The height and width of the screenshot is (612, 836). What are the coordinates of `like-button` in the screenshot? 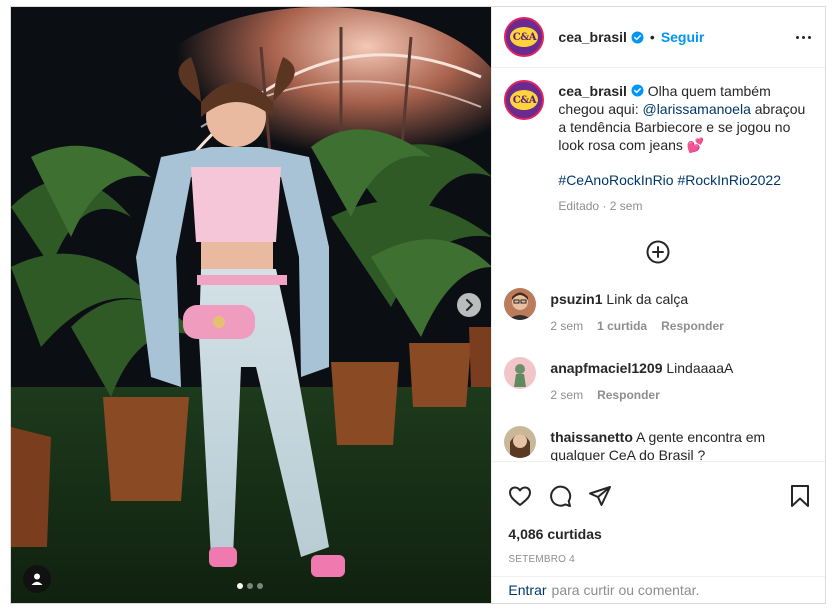 It's located at (520, 496).